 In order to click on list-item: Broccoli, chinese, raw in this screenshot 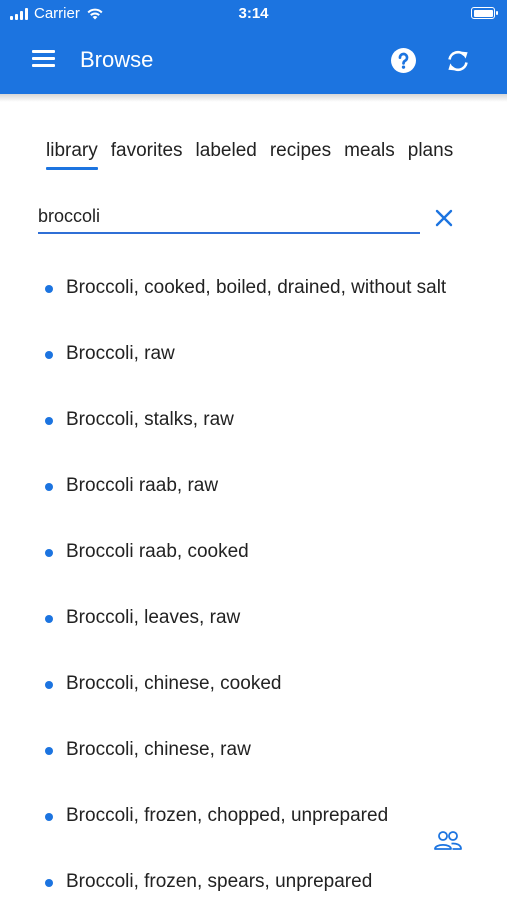, I will do `click(253, 755)`.